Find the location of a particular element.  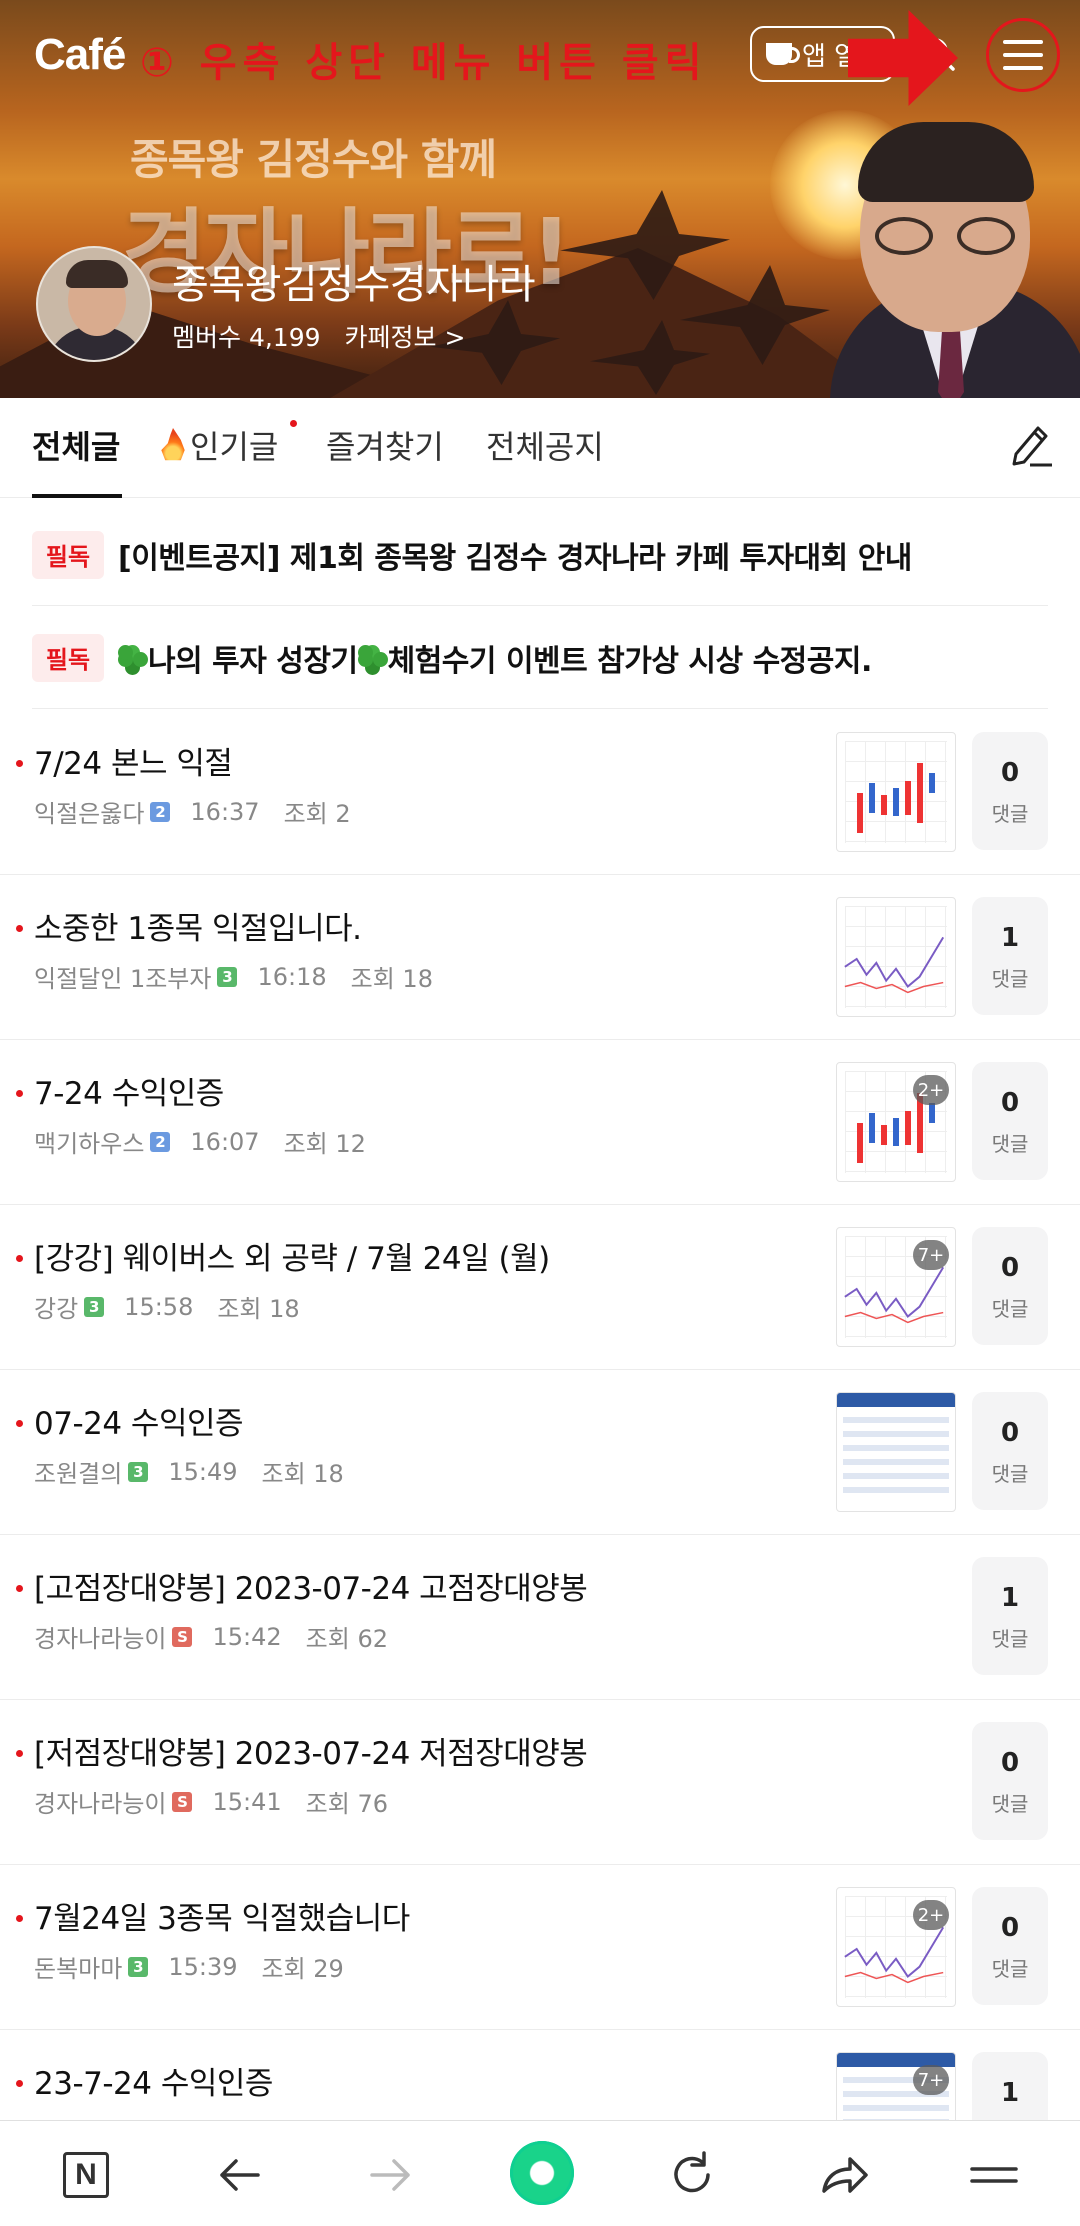

tab-all-notices: 전체공지 is located at coordinates (545, 445).